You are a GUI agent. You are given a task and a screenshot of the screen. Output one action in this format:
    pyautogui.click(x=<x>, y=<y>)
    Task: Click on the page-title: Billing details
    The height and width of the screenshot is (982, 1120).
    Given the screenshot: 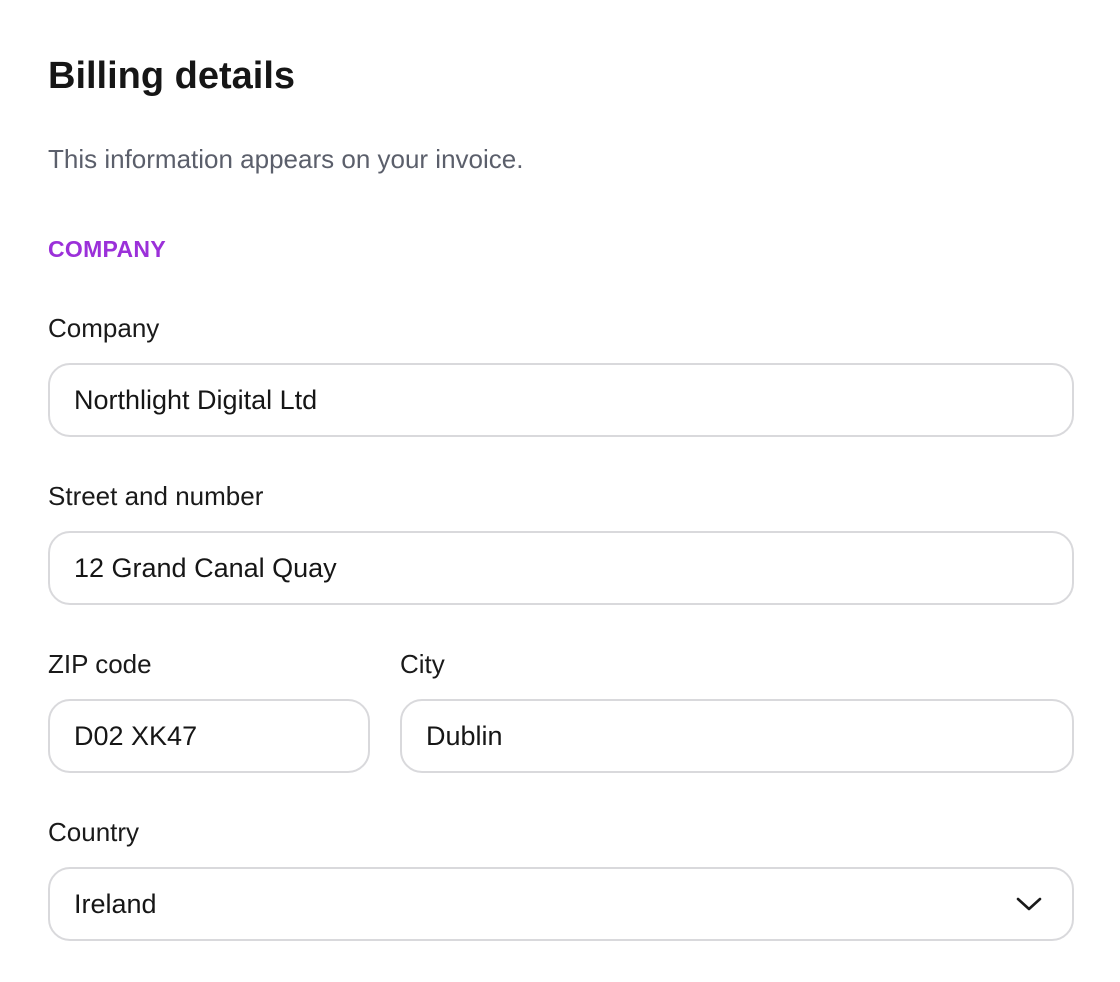 What is the action you would take?
    pyautogui.click(x=172, y=76)
    